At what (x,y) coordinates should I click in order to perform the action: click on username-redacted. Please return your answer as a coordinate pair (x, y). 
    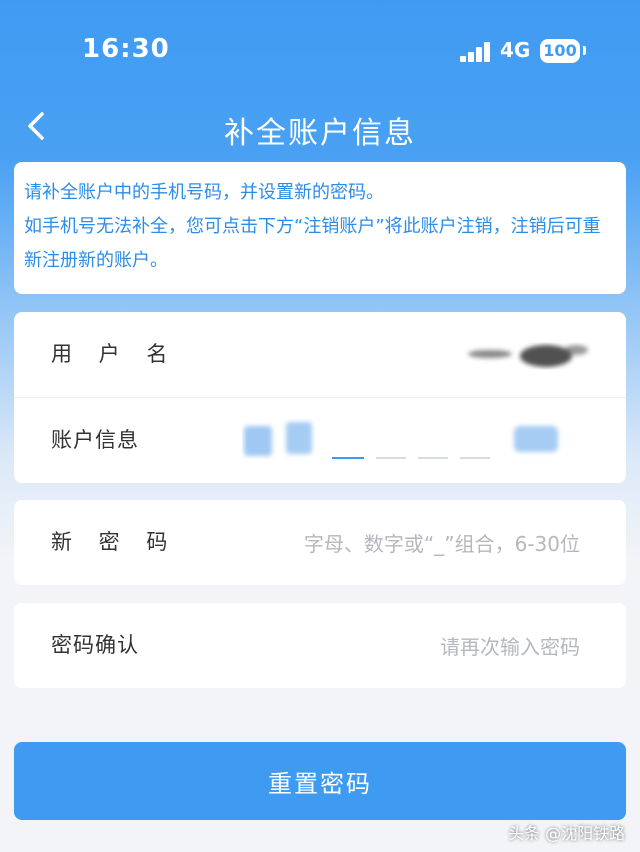
    Looking at the image, I should click on (528, 356).